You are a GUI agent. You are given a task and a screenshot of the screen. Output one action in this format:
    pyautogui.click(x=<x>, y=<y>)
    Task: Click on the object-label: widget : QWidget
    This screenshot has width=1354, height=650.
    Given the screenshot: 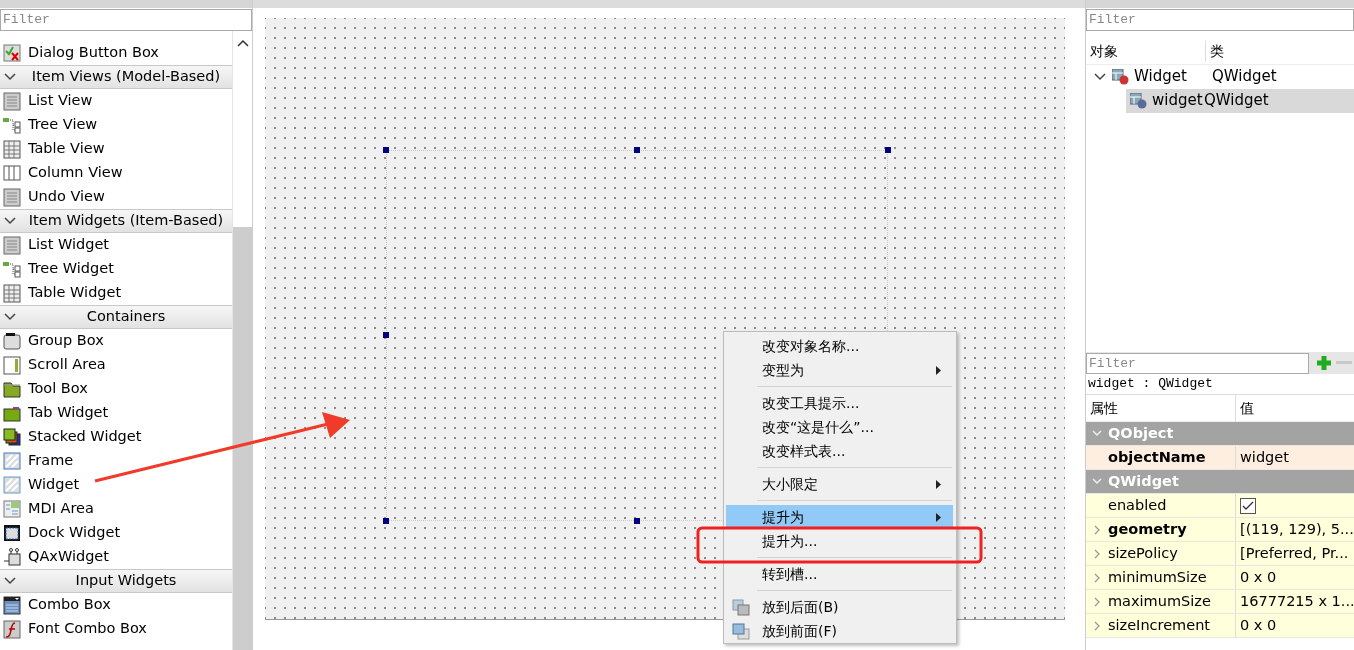 What is the action you would take?
    pyautogui.click(x=1150, y=383)
    